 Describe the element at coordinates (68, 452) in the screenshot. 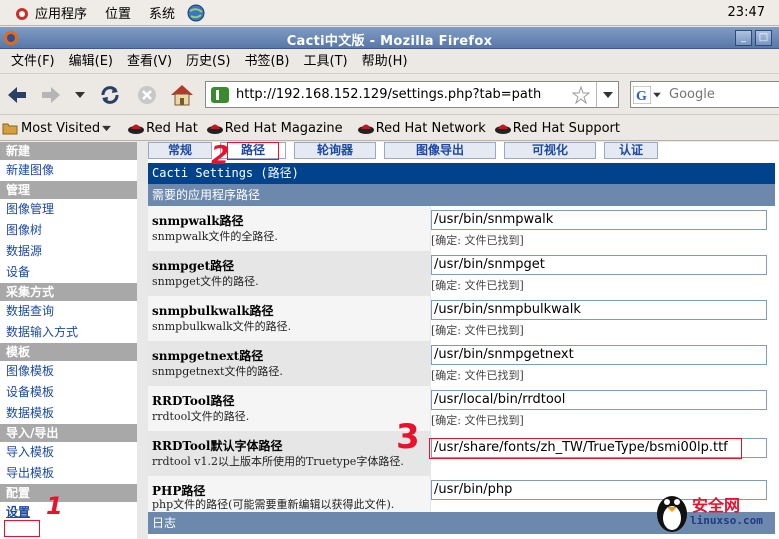

I see `sidebar-item-import-templates: 导入模板` at that location.